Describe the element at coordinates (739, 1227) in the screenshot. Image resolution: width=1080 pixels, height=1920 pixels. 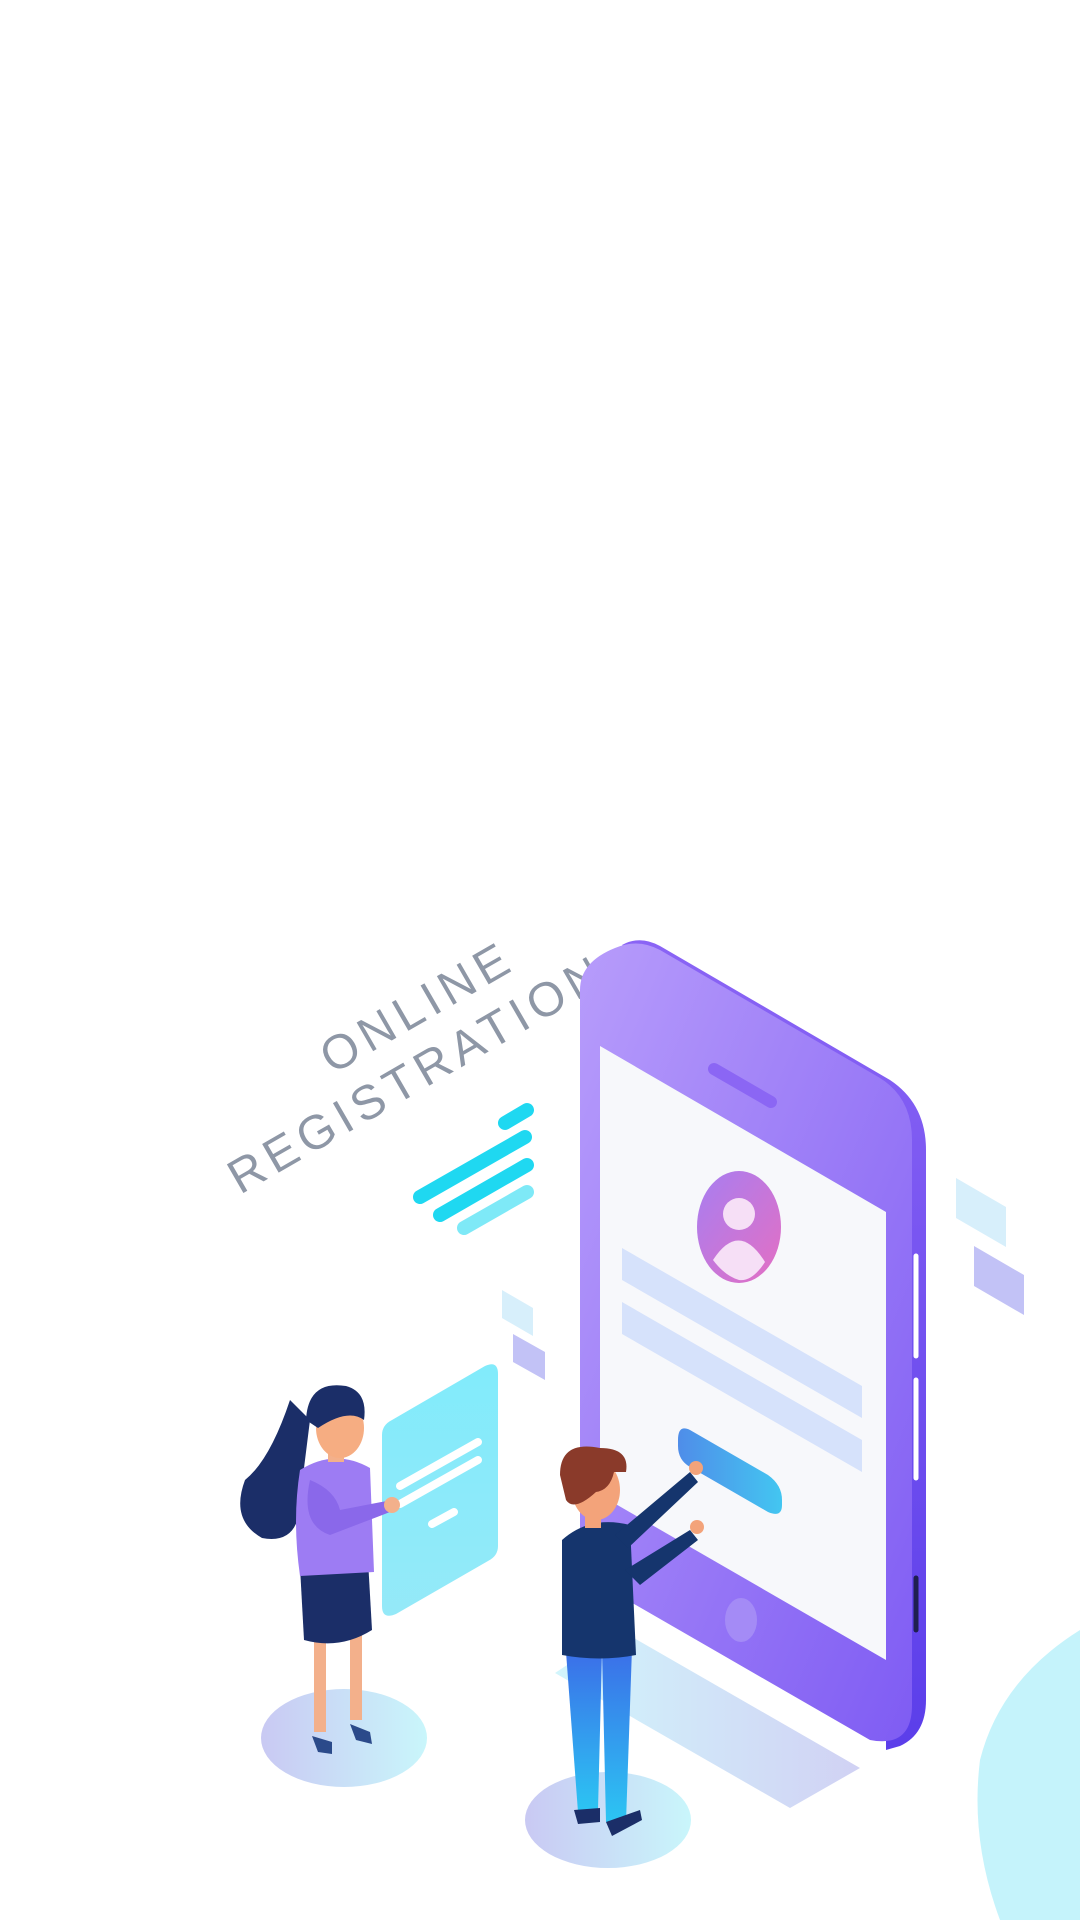
I see `user-avatar-icon` at that location.